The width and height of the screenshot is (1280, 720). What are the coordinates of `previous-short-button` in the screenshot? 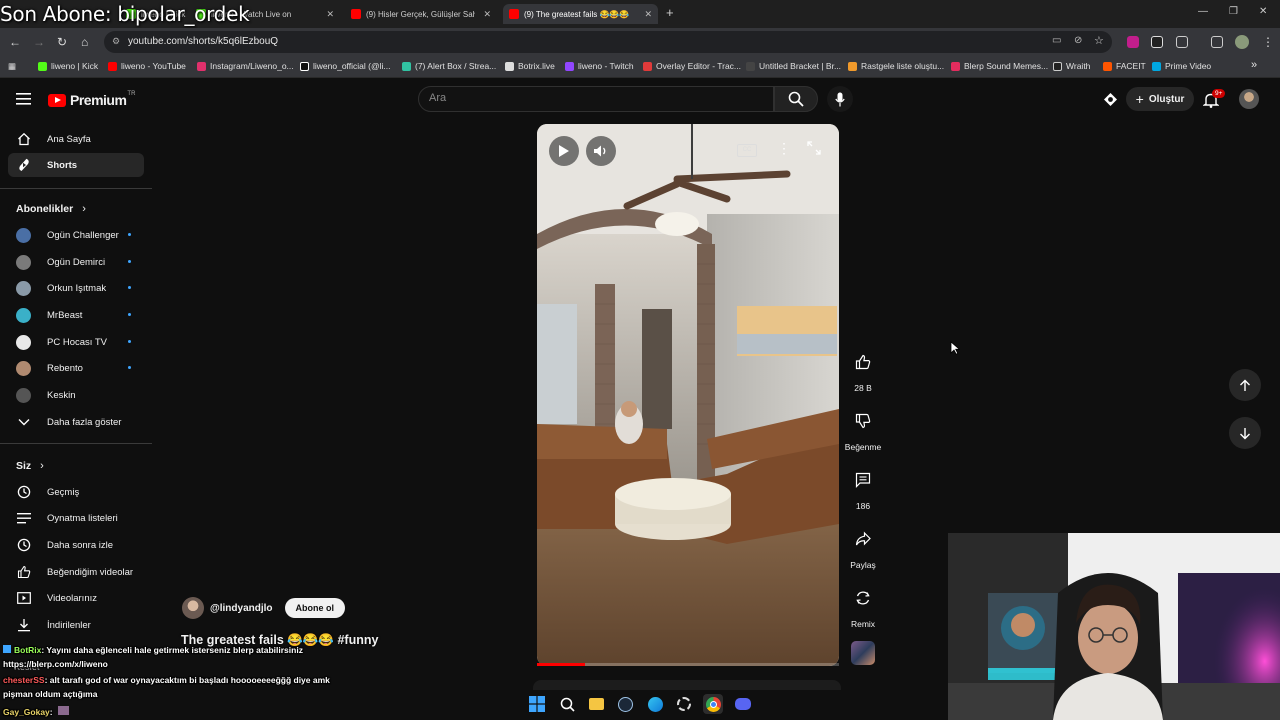 It's located at (1245, 385).